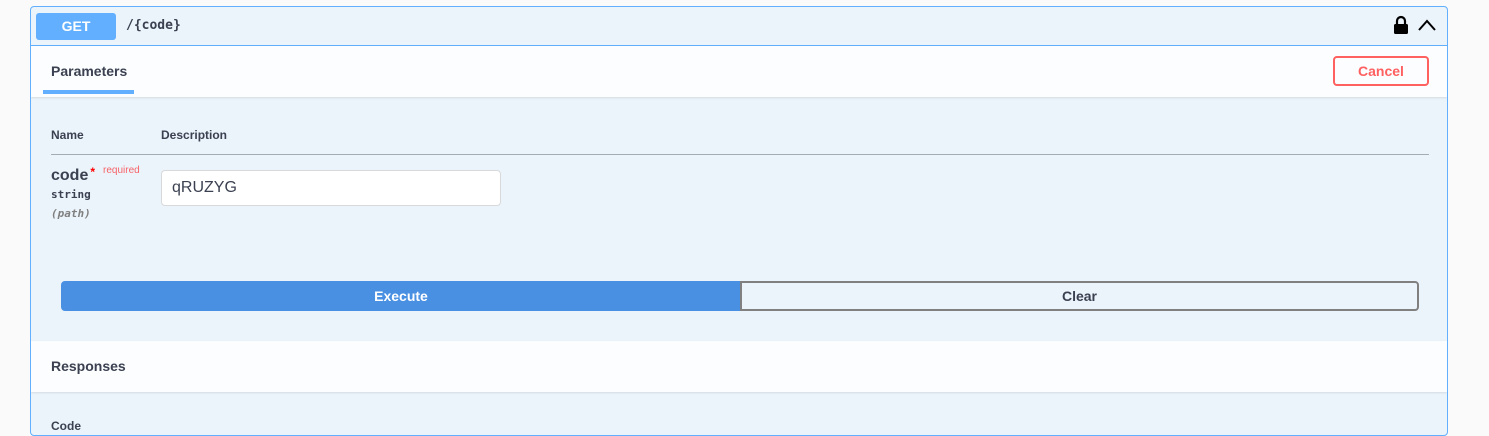  I want to click on lock-icon, so click(1401, 25).